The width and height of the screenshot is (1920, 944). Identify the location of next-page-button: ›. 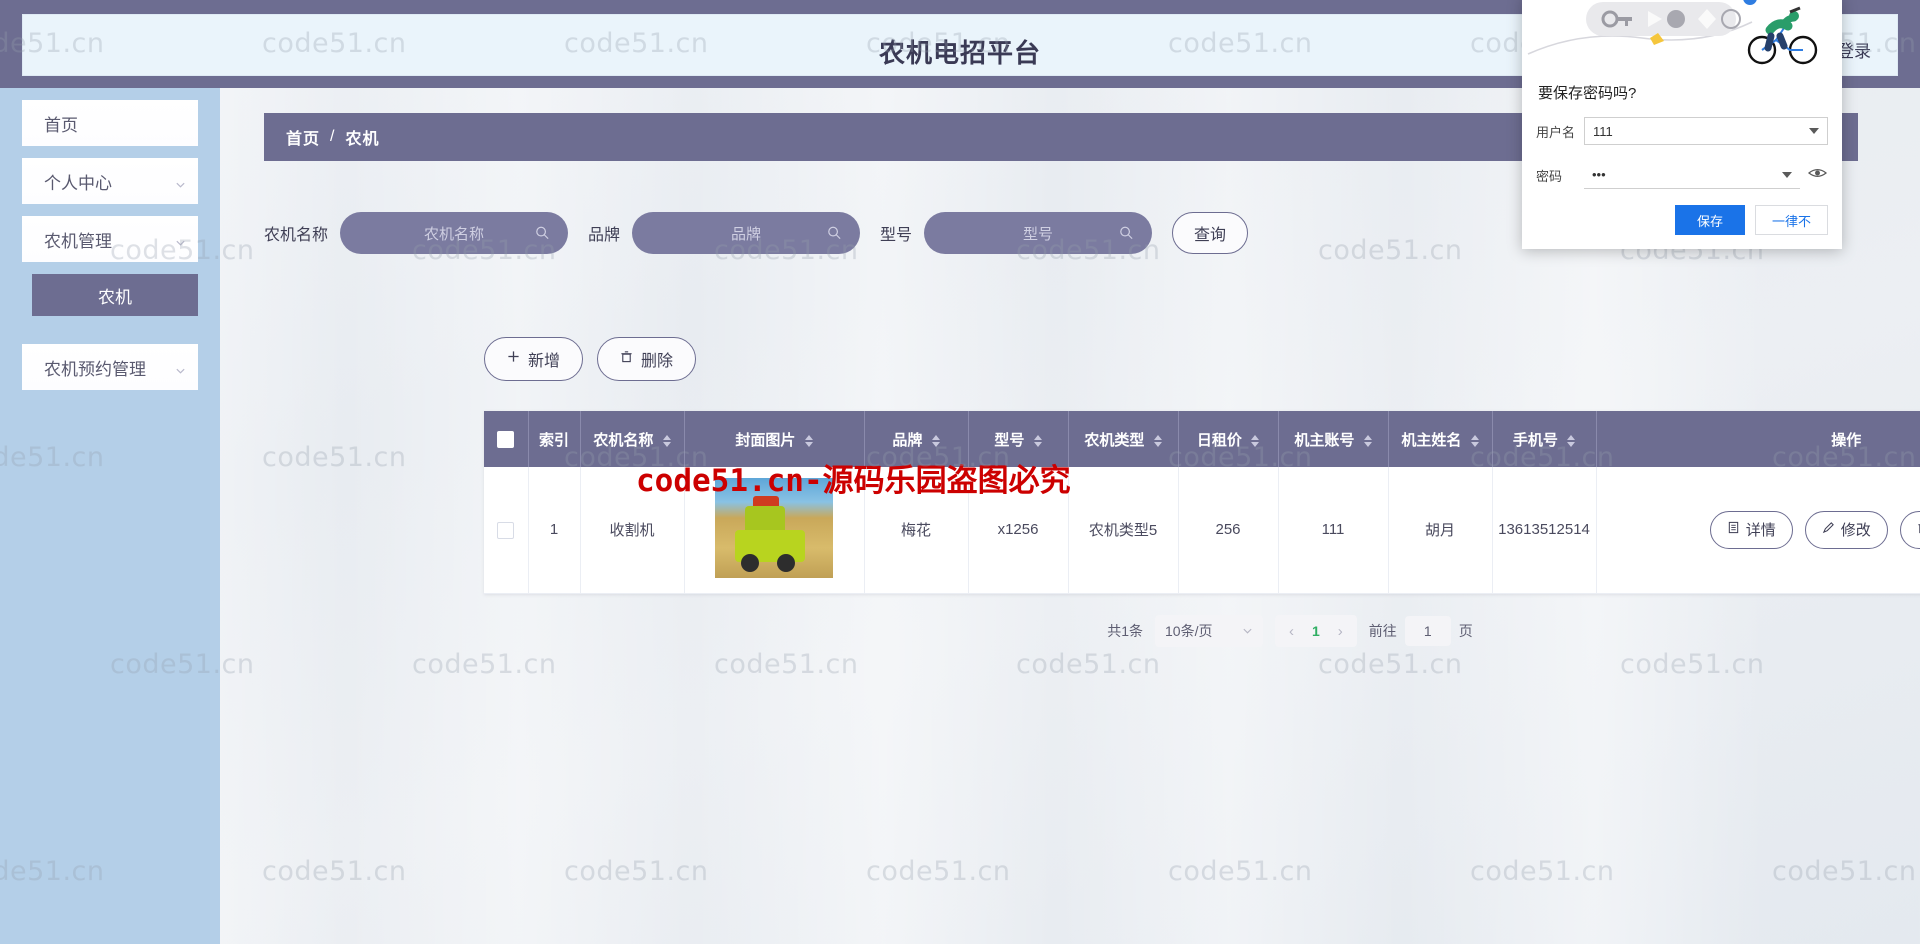
(1340, 631).